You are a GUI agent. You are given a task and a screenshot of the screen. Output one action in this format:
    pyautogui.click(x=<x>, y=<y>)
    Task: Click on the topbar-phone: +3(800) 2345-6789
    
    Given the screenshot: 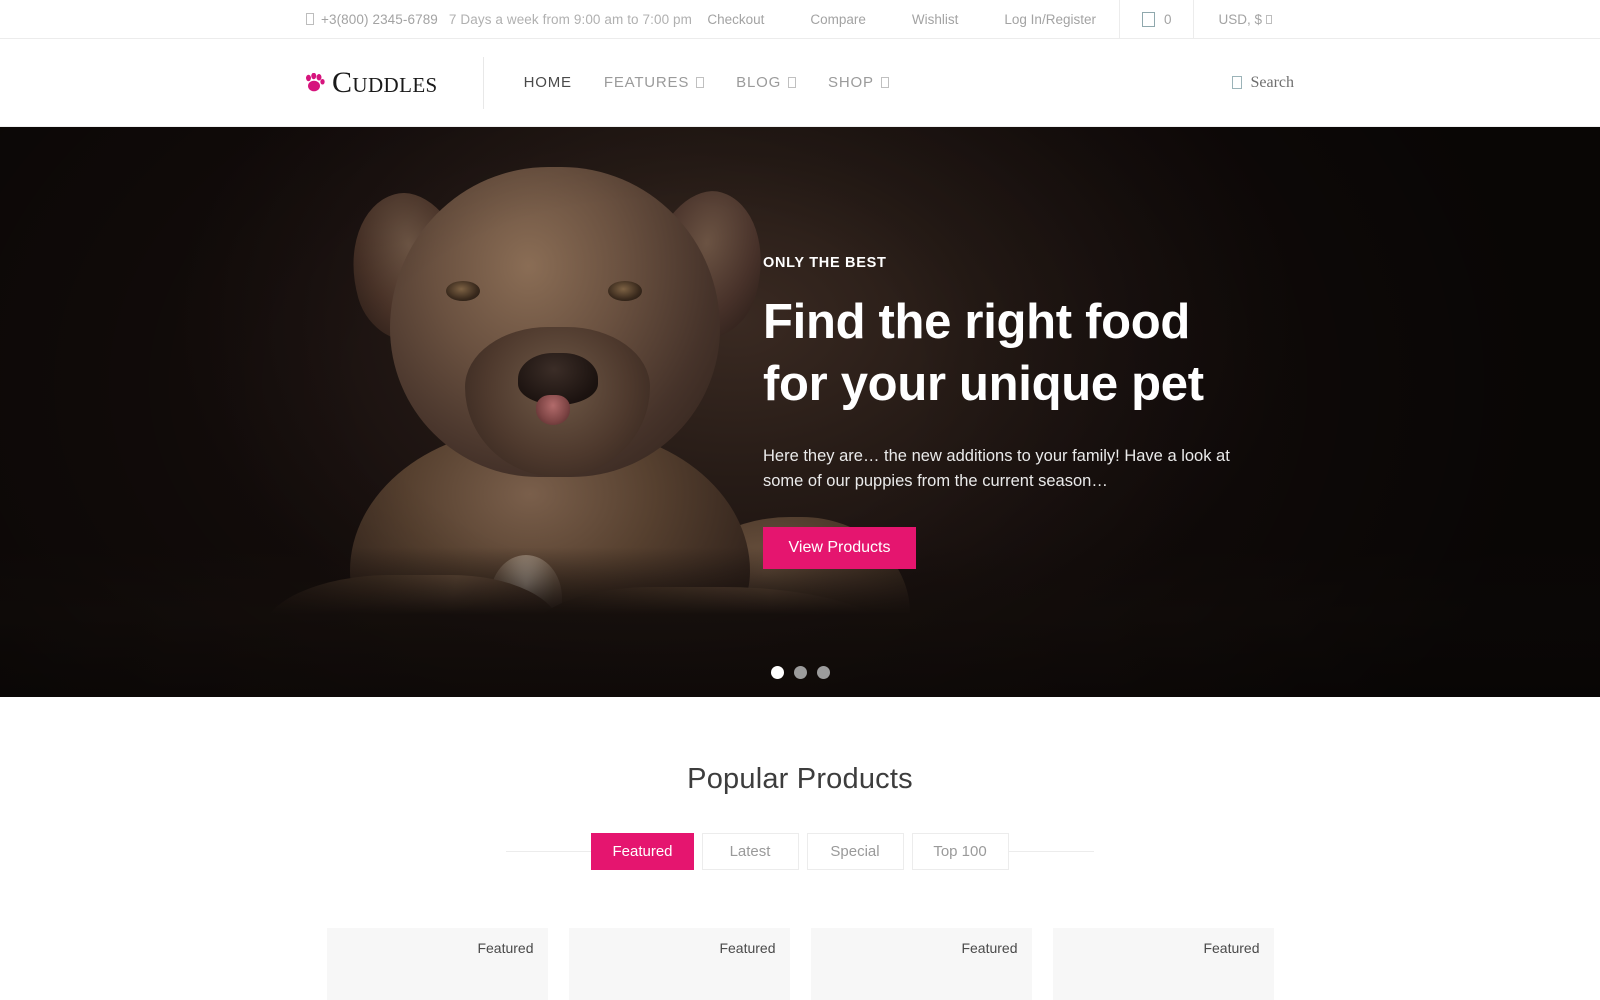 What is the action you would take?
    pyautogui.click(x=379, y=19)
    